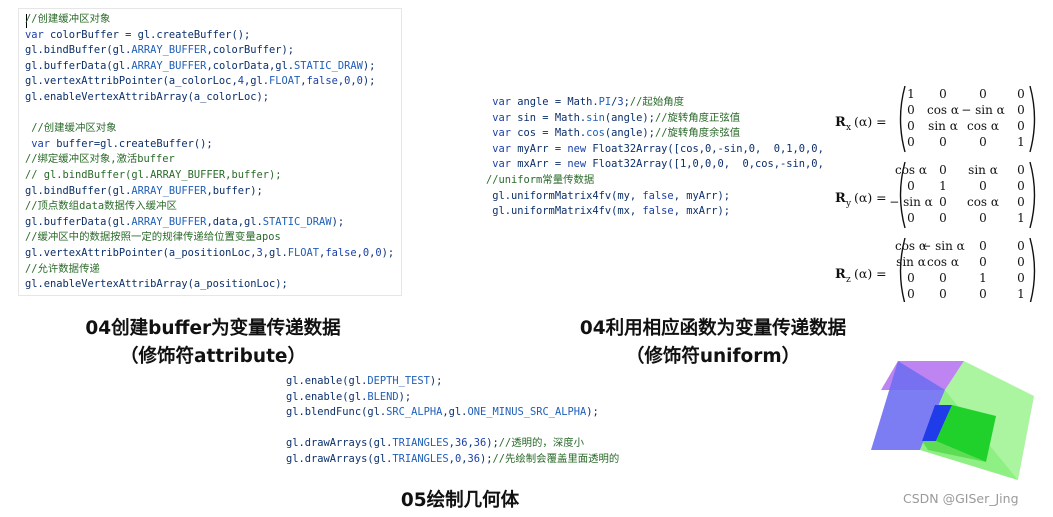  Describe the element at coordinates (527, 412) in the screenshot. I see `code-token: ONE_MINUS_SRC_ALPHA` at that location.